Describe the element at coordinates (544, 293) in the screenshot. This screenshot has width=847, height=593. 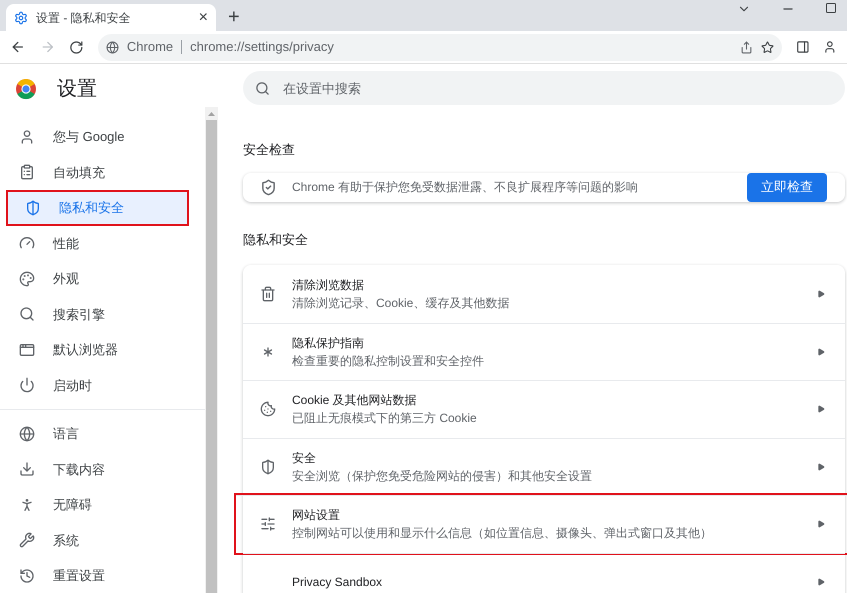
I see `settings-row: 清除浏览数据 清除浏览记录、Cookie、缓存及其他数据` at that location.